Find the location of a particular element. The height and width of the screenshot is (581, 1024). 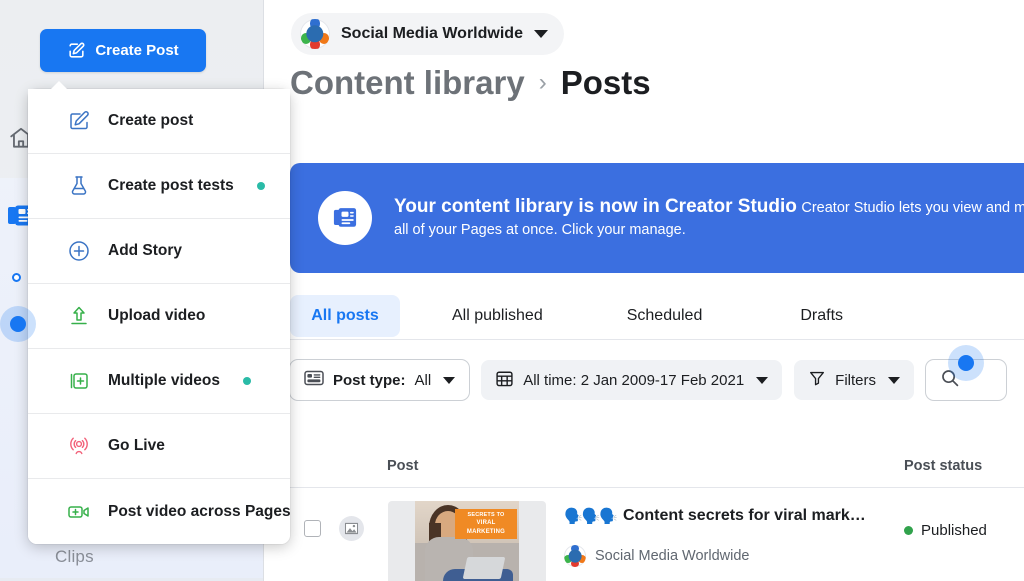

post-page-name: Social Media Worldwide is located at coordinates (672, 556).